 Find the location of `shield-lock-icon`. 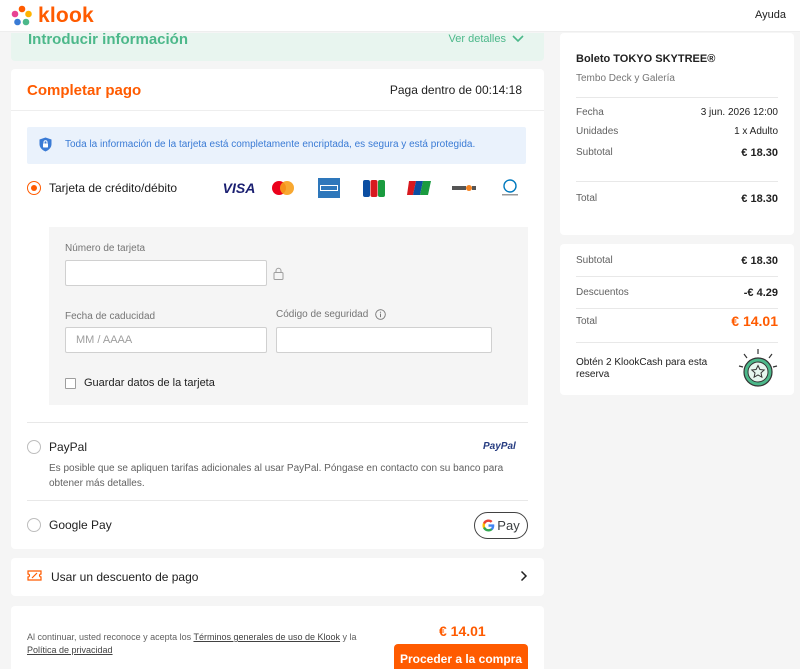

shield-lock-icon is located at coordinates (45, 144).